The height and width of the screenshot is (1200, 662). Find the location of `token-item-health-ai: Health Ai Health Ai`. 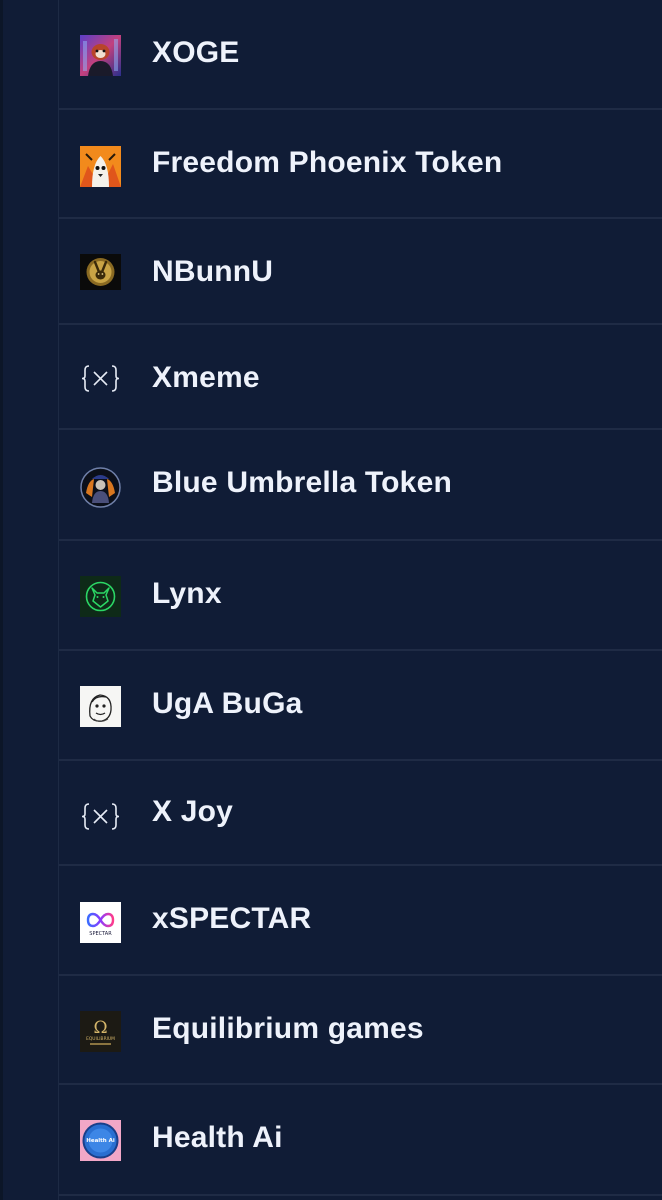

token-item-health-ai: Health Ai Health Ai is located at coordinates (360, 1140).